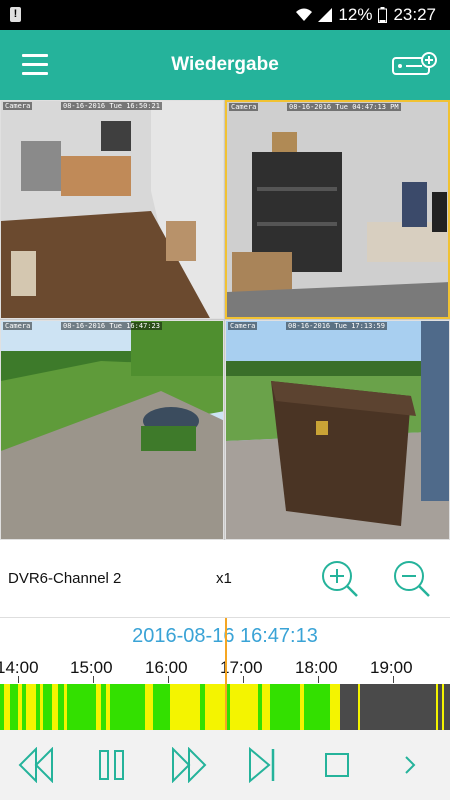 The width and height of the screenshot is (450, 800). What do you see at coordinates (112, 765) in the screenshot?
I see `pause-icon` at bounding box center [112, 765].